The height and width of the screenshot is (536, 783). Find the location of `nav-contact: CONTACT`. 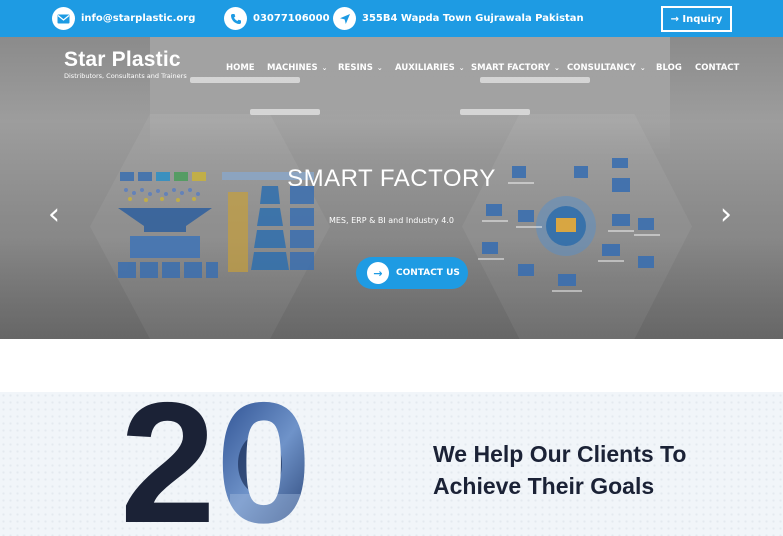

nav-contact: CONTACT is located at coordinates (717, 68).